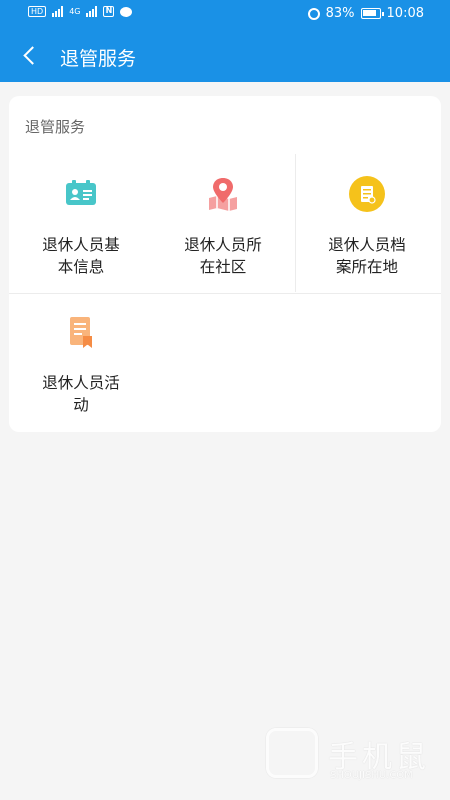 This screenshot has width=450, height=800. Describe the element at coordinates (98, 59) in the screenshot. I see `page-title: 退管服务` at that location.